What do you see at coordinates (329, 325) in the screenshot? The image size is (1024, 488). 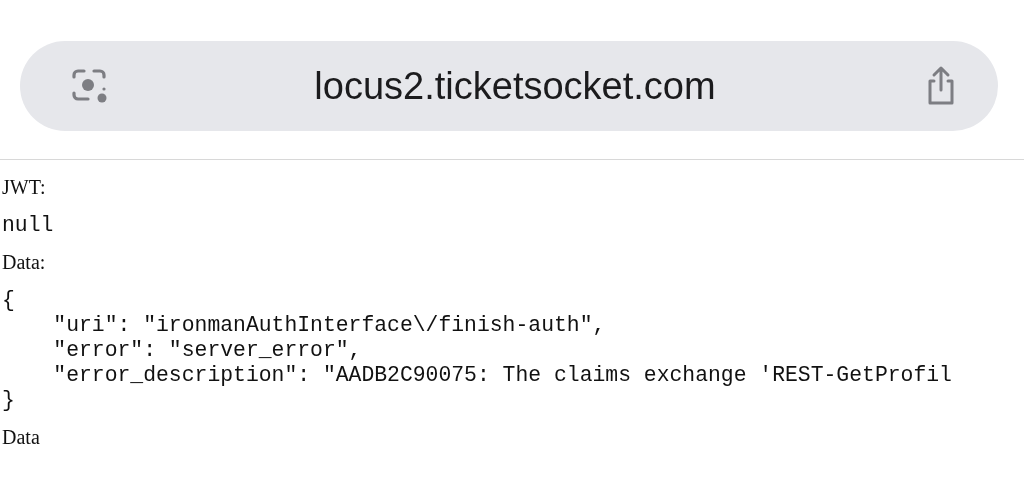 I see `code-line: "uri": "ironmanAuthInterface\/finish-auth",` at bounding box center [329, 325].